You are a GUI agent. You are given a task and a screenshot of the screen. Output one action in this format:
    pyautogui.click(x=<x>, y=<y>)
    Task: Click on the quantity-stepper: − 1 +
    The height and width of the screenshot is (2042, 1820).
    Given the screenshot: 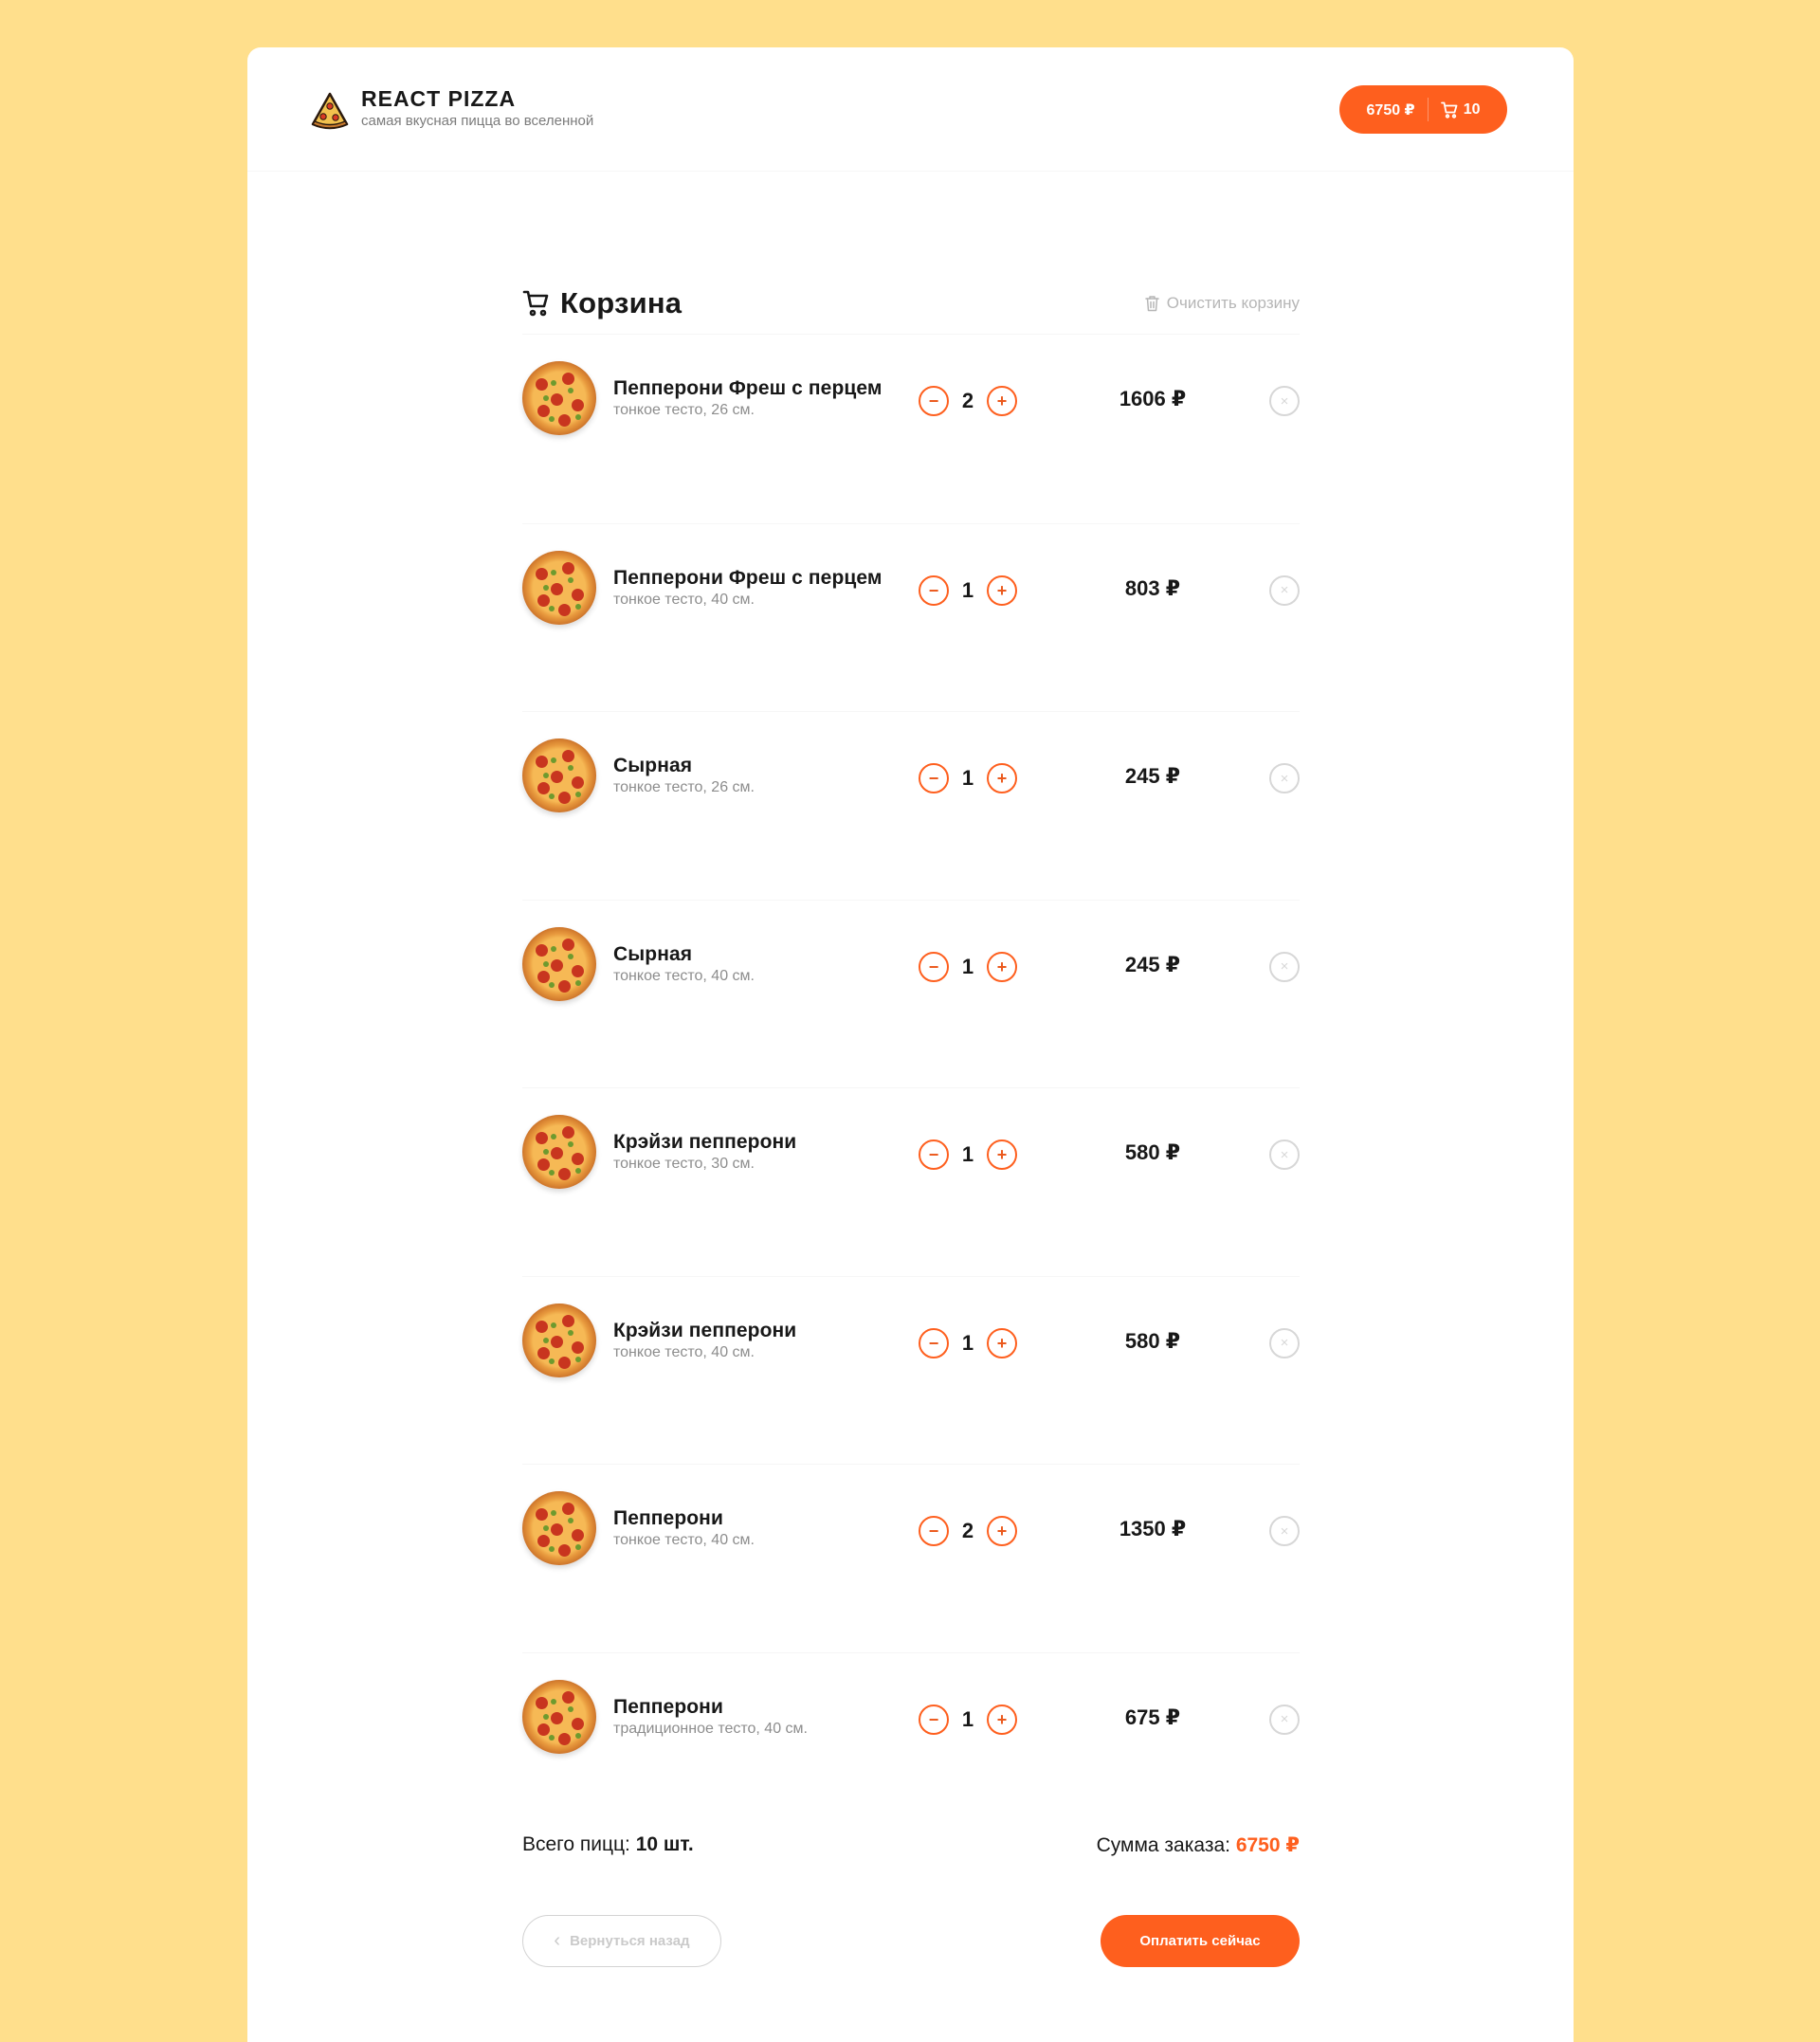 What is the action you would take?
    pyautogui.click(x=968, y=1155)
    